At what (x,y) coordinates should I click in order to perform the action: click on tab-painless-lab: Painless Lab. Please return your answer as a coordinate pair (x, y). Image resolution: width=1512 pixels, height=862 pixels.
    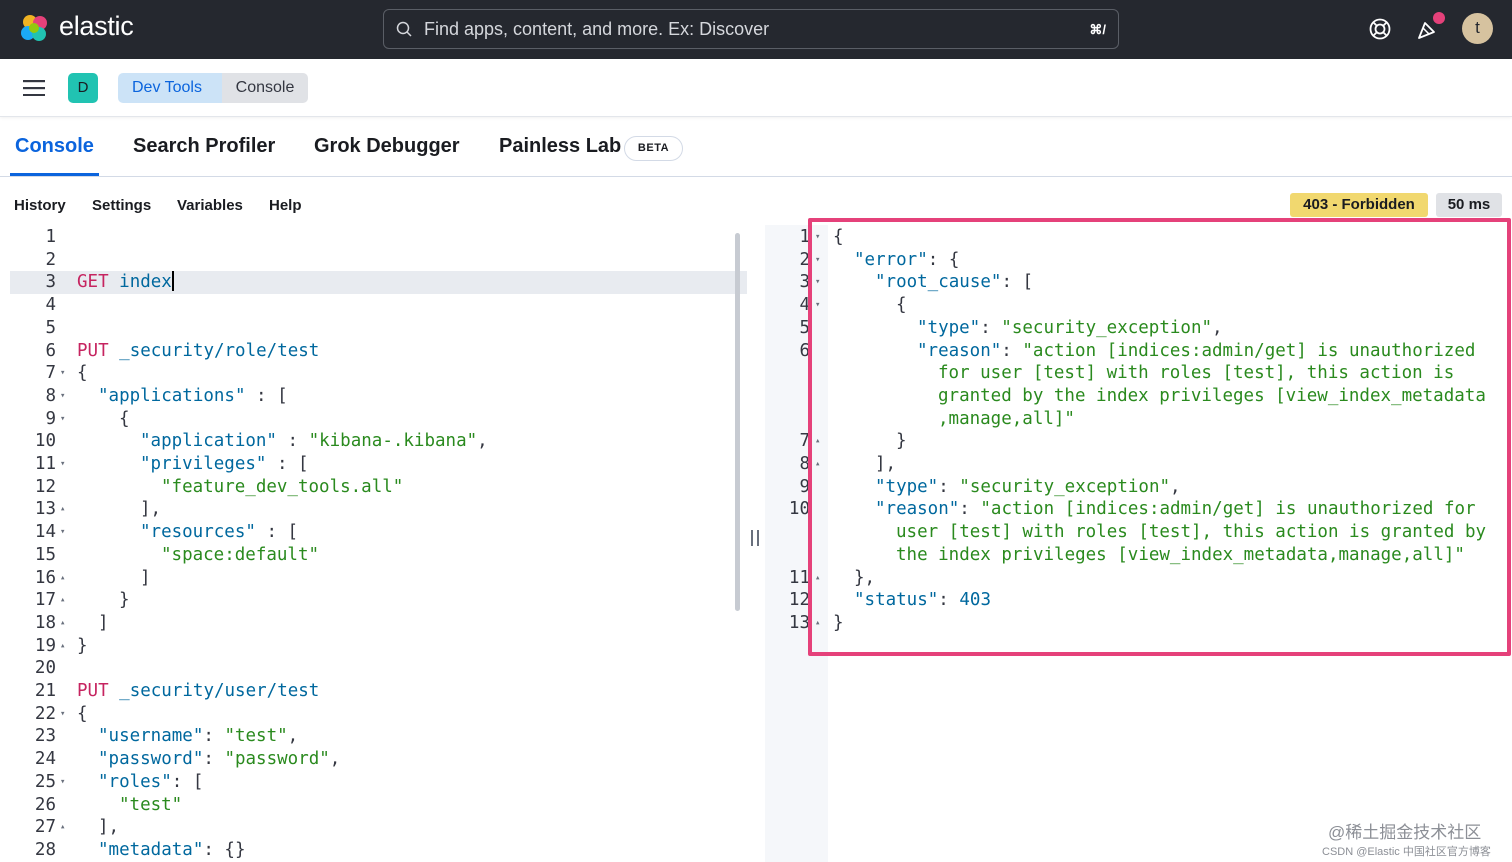
    Looking at the image, I should click on (560, 146).